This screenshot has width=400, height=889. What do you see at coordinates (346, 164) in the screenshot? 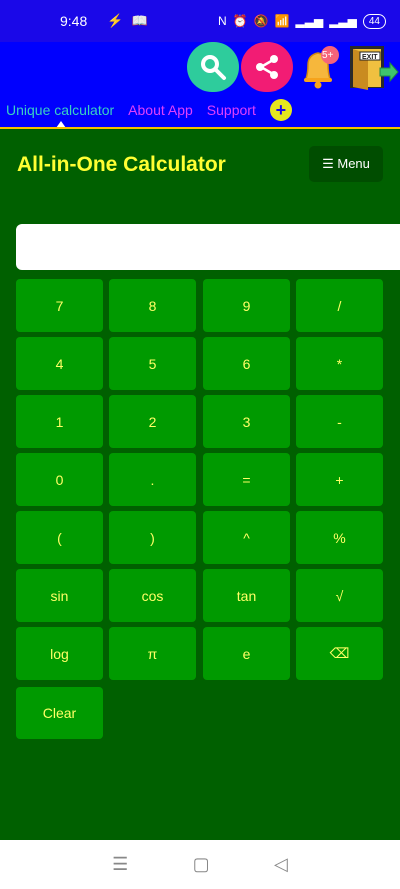
I see `menu-button: ☰ Menu` at bounding box center [346, 164].